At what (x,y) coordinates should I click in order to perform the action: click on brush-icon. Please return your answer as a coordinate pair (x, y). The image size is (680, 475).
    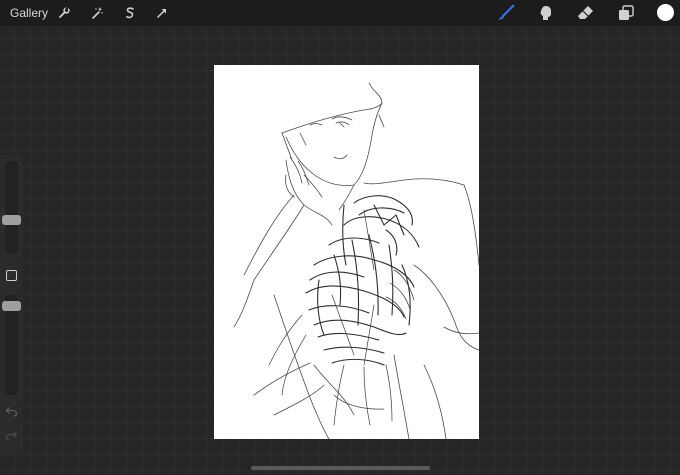
    Looking at the image, I should click on (506, 12).